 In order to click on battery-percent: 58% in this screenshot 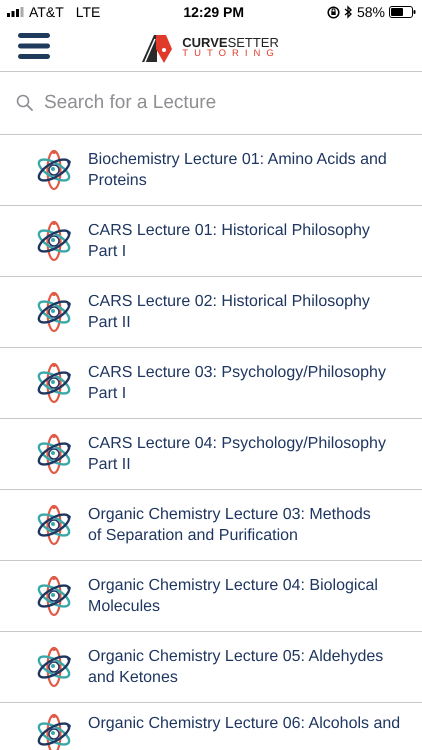, I will do `click(370, 12)`.